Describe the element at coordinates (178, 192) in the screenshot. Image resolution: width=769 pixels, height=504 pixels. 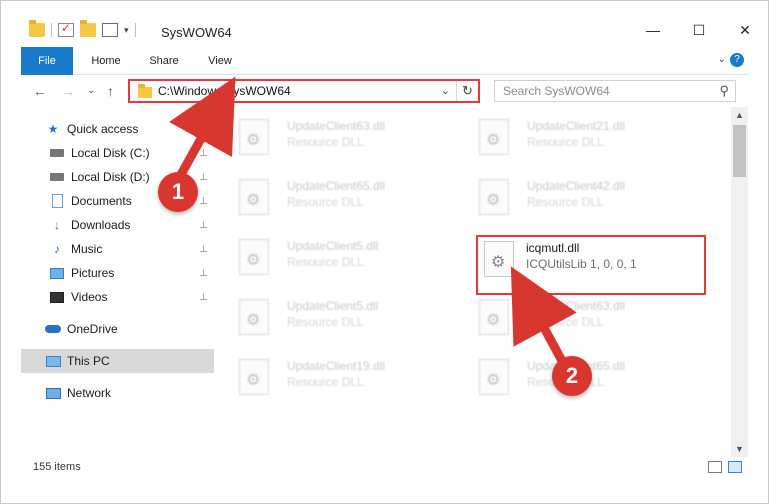
I see `step-marker-1: 1` at that location.